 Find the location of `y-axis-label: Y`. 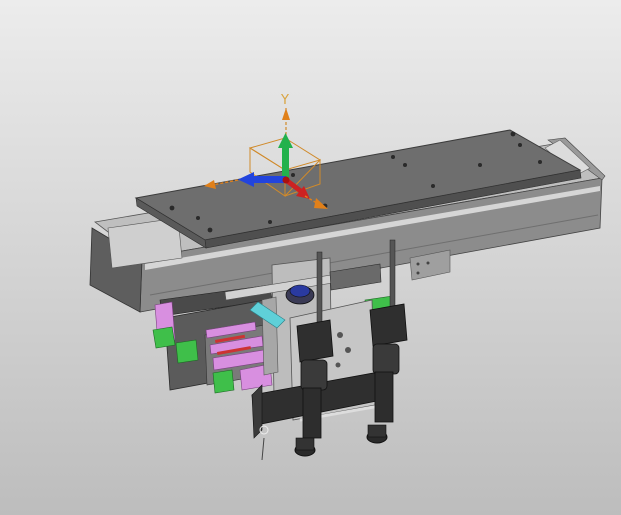

y-axis-label: Y is located at coordinates (284, 100).